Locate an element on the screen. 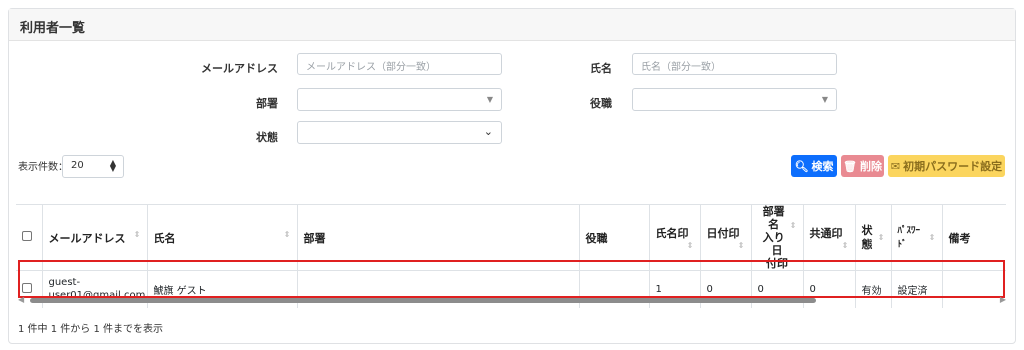 The height and width of the screenshot is (350, 1024). header-common-stamp: 共通印 ⇕ is located at coordinates (828, 237).